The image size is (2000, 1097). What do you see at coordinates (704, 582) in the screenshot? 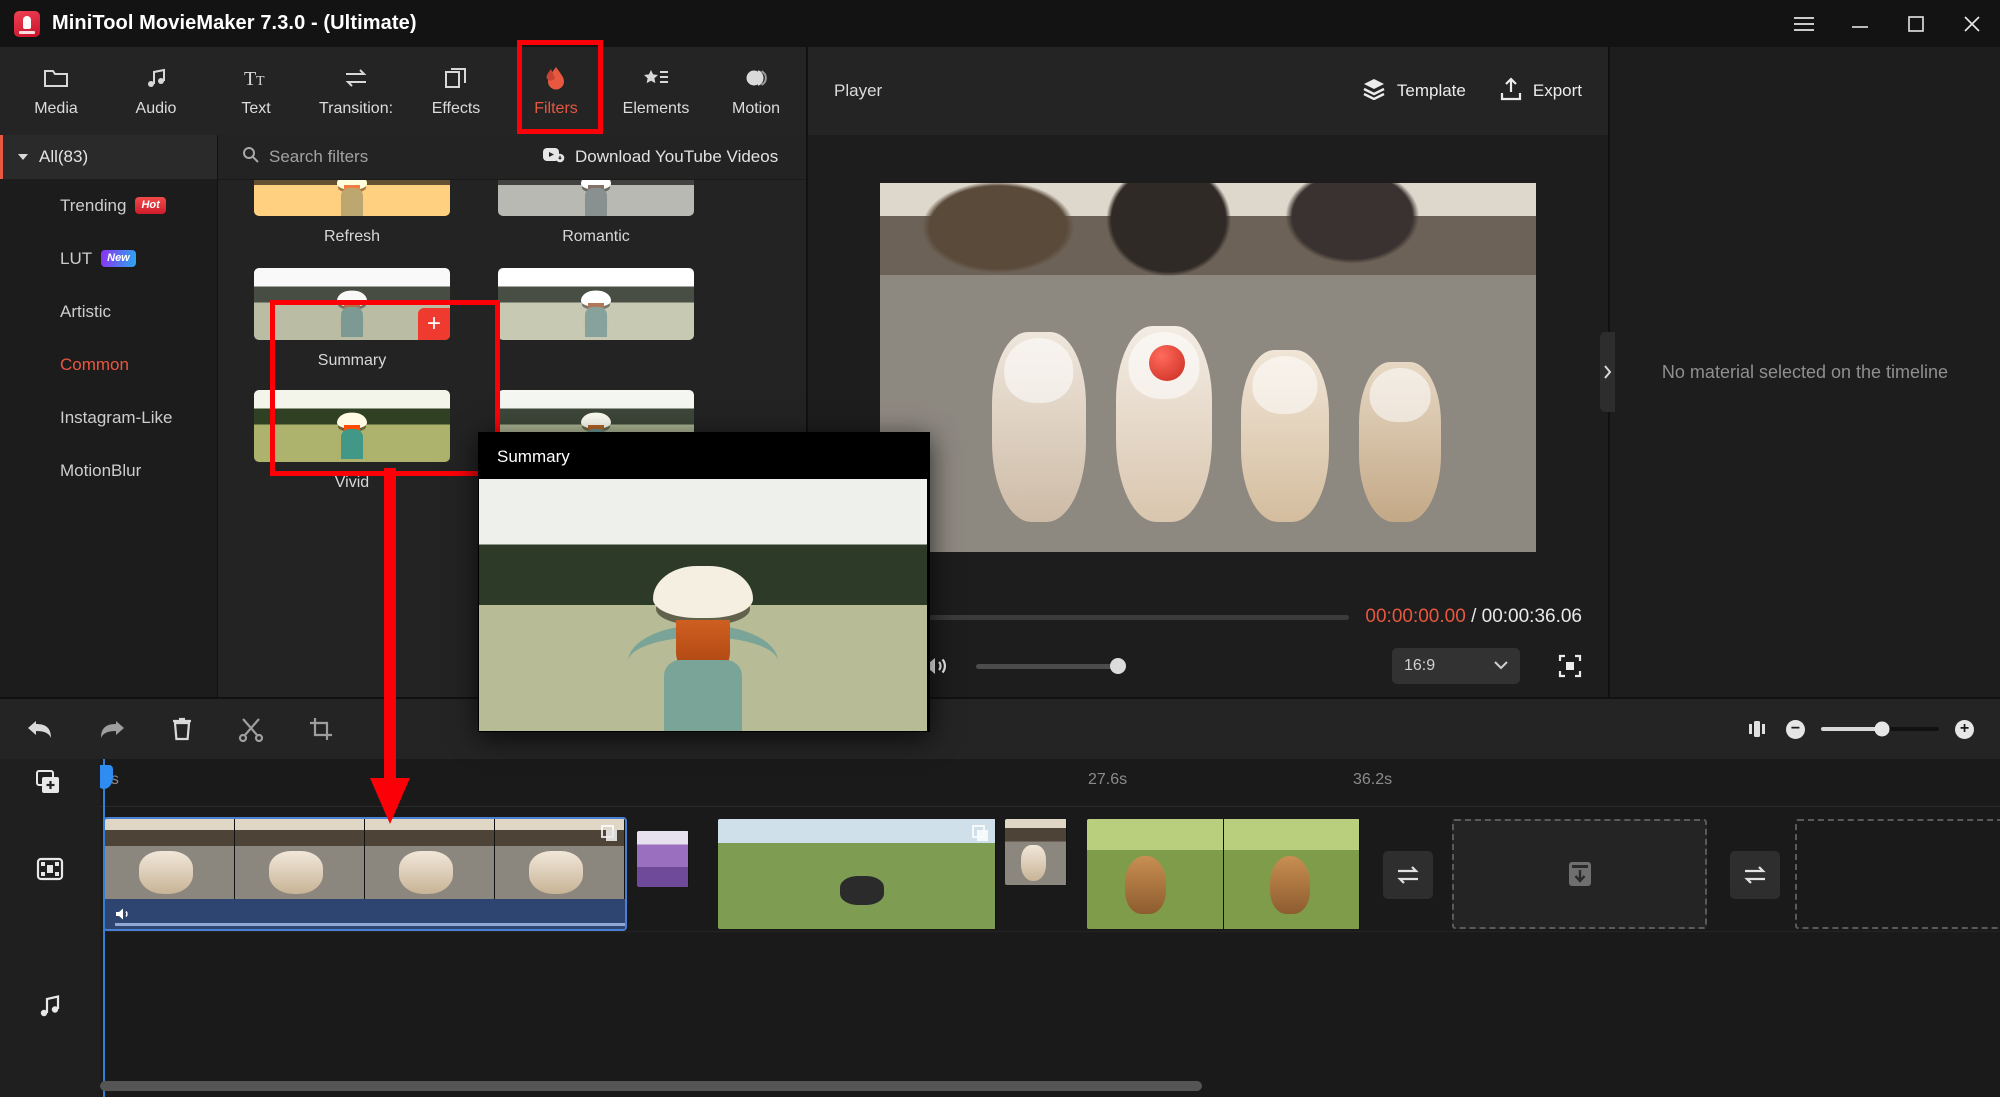
I see `filter-preview-popup: Summary` at bounding box center [704, 582].